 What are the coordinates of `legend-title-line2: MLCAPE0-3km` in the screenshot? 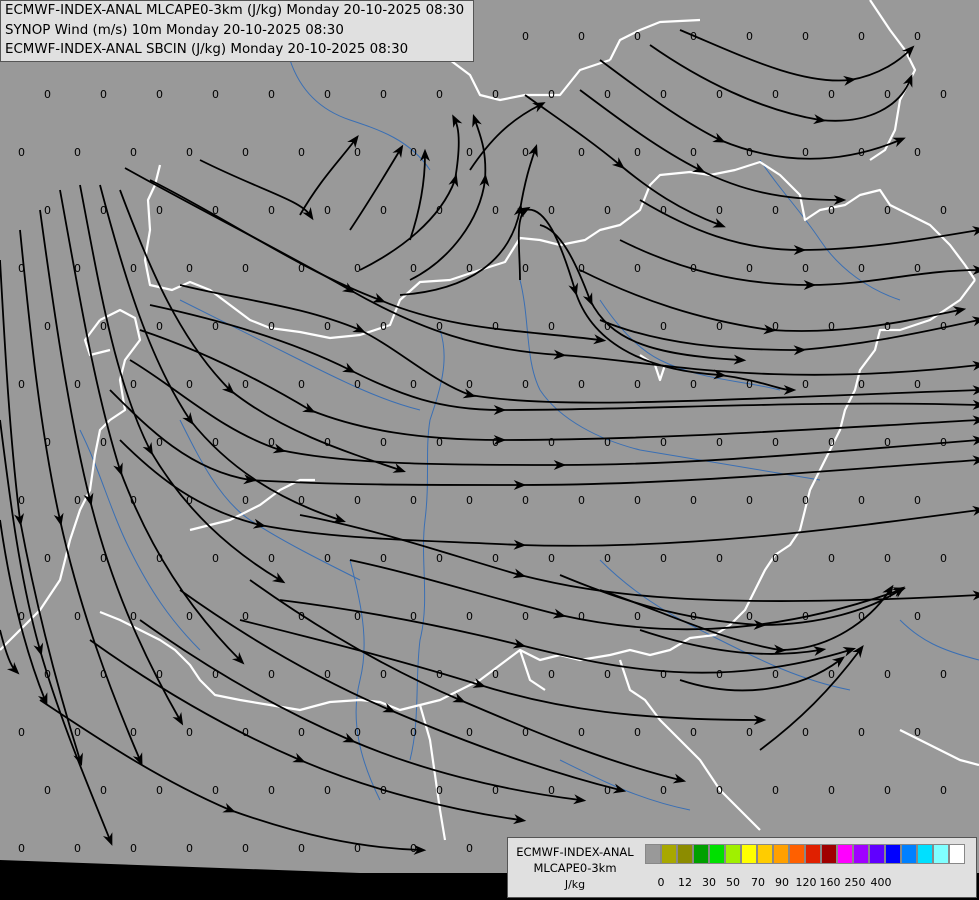 It's located at (575, 868).